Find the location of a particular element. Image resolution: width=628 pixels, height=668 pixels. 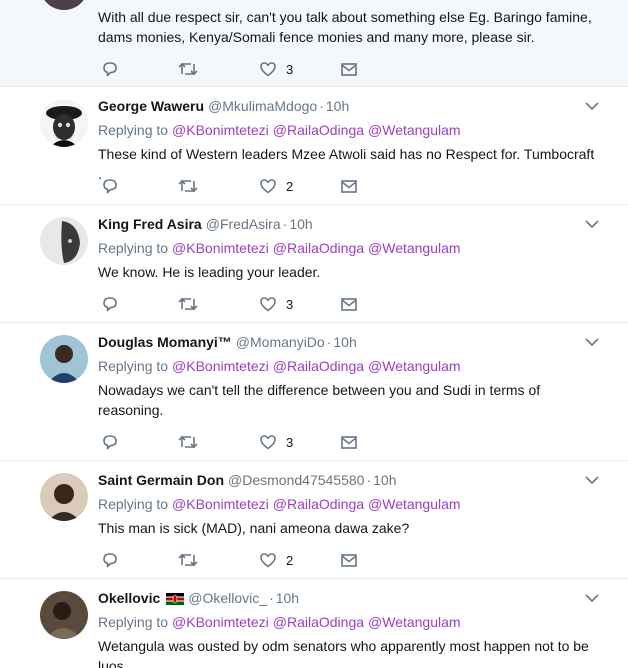

tweet-header: Saint Germain Don @Desmond47545580 · 10h is located at coordinates (343, 480).